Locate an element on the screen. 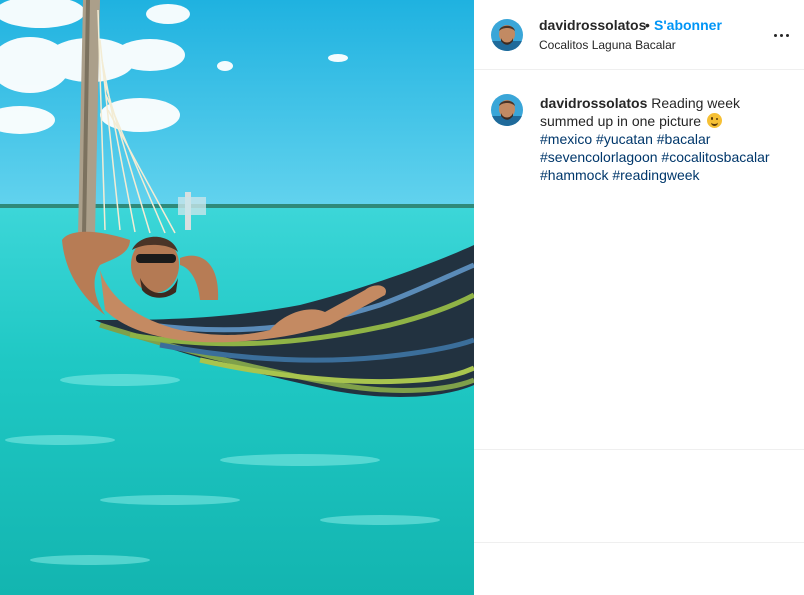 This screenshot has width=804, height=595. hashtag-sevencolorlagoon: #sevencolorlagoon is located at coordinates (599, 157).